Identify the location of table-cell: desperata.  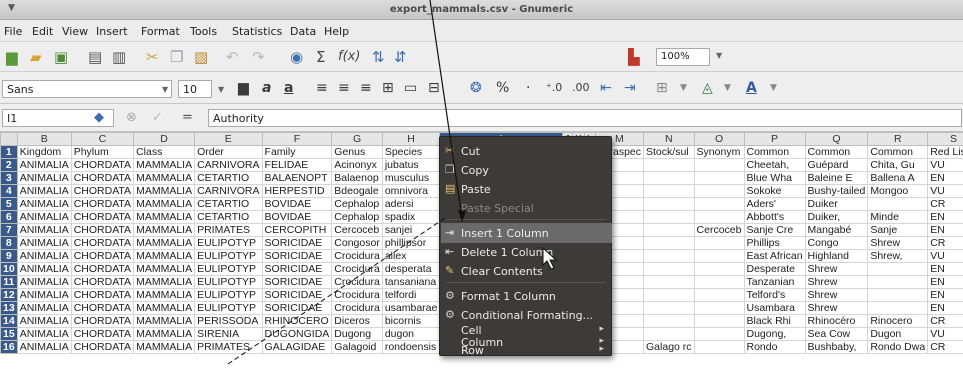
(411, 269).